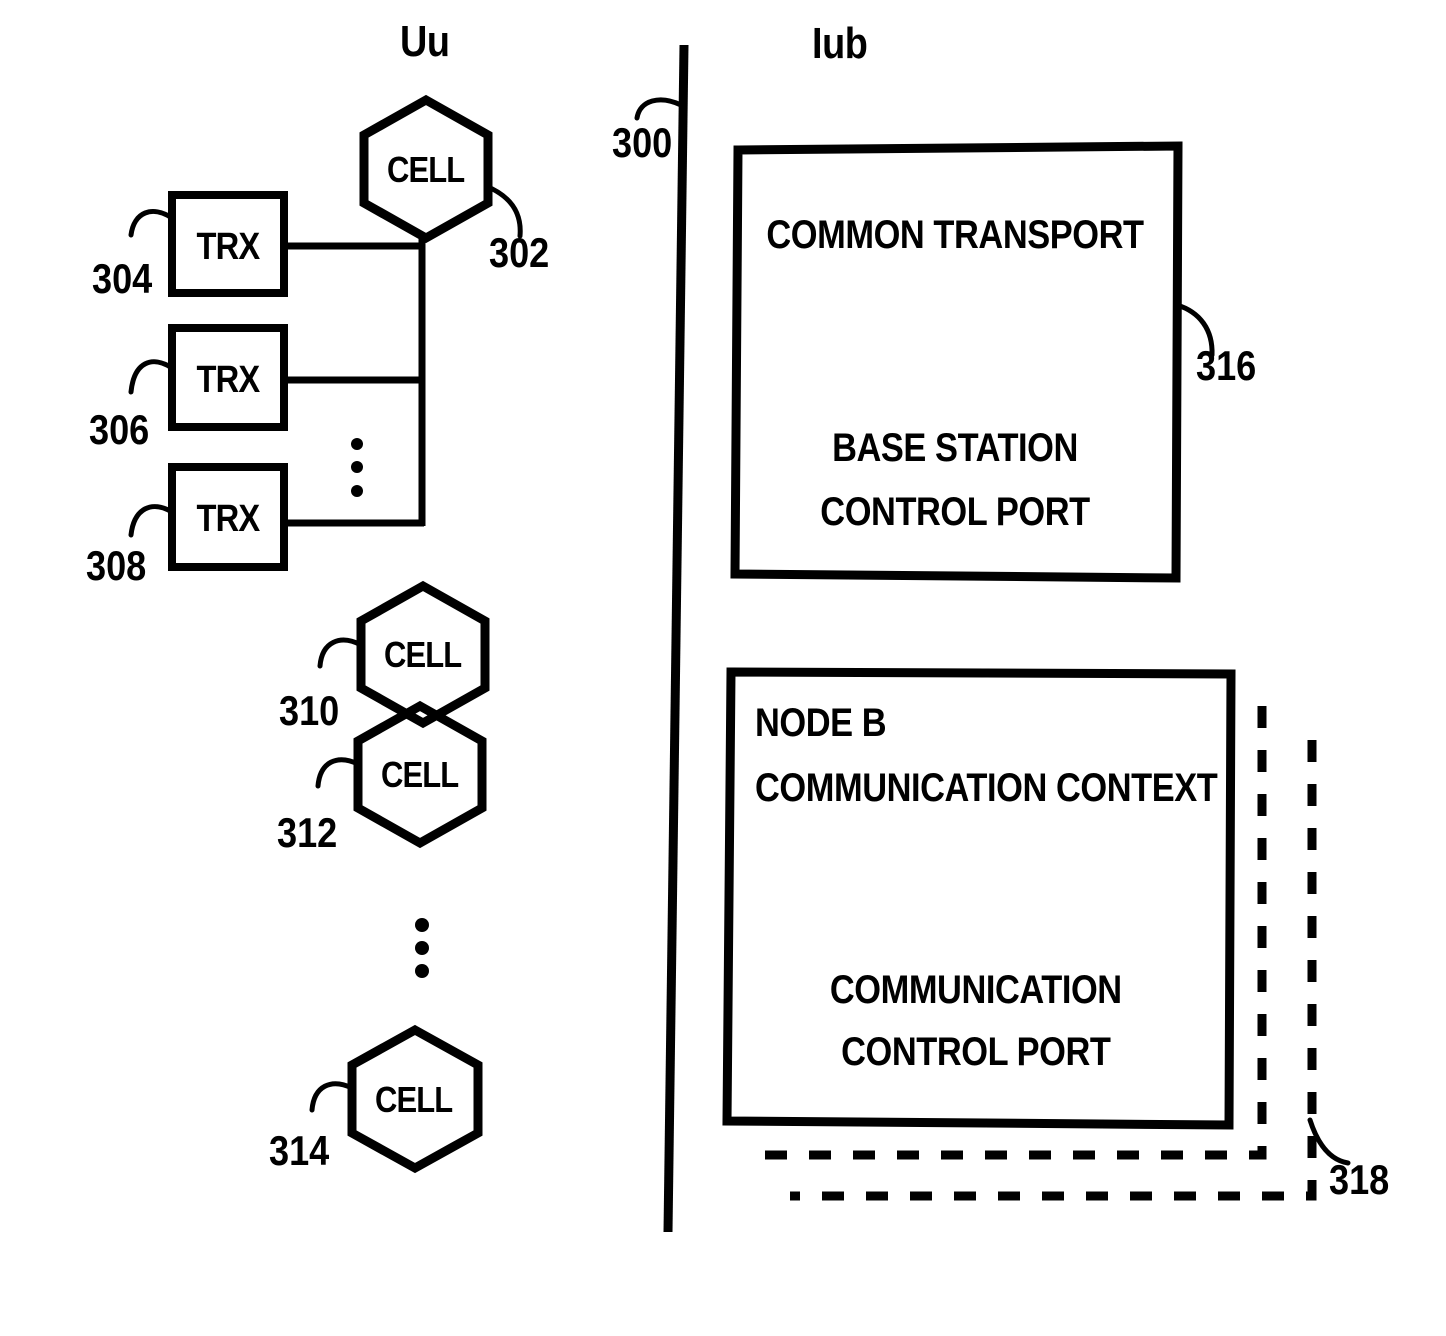 This screenshot has width=1446, height=1336. What do you see at coordinates (228, 247) in the screenshot?
I see `trx-label-1: TRX` at bounding box center [228, 247].